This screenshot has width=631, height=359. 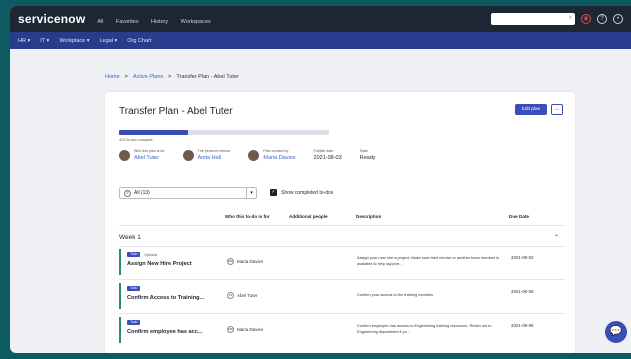 I want to click on nav-favorites: Favorites, so click(x=127, y=22).